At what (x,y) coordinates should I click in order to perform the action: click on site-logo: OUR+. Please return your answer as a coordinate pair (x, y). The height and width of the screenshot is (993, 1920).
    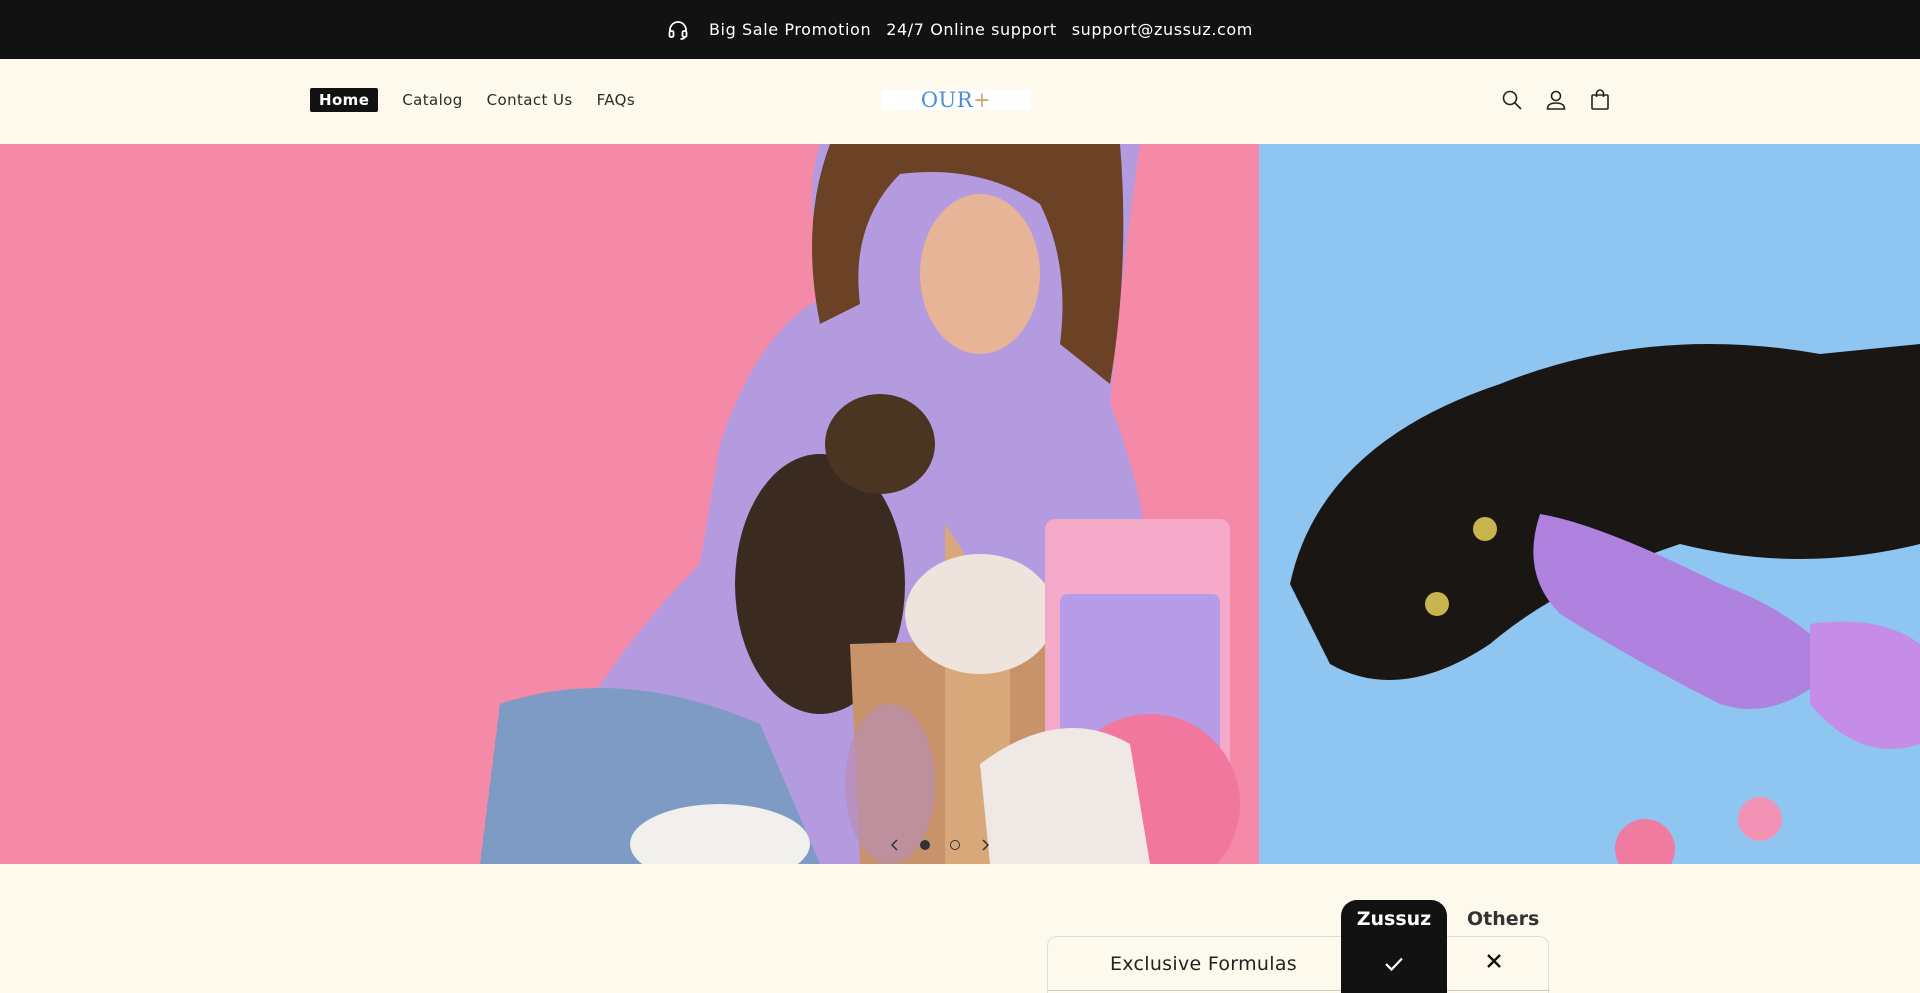
    Looking at the image, I should click on (956, 100).